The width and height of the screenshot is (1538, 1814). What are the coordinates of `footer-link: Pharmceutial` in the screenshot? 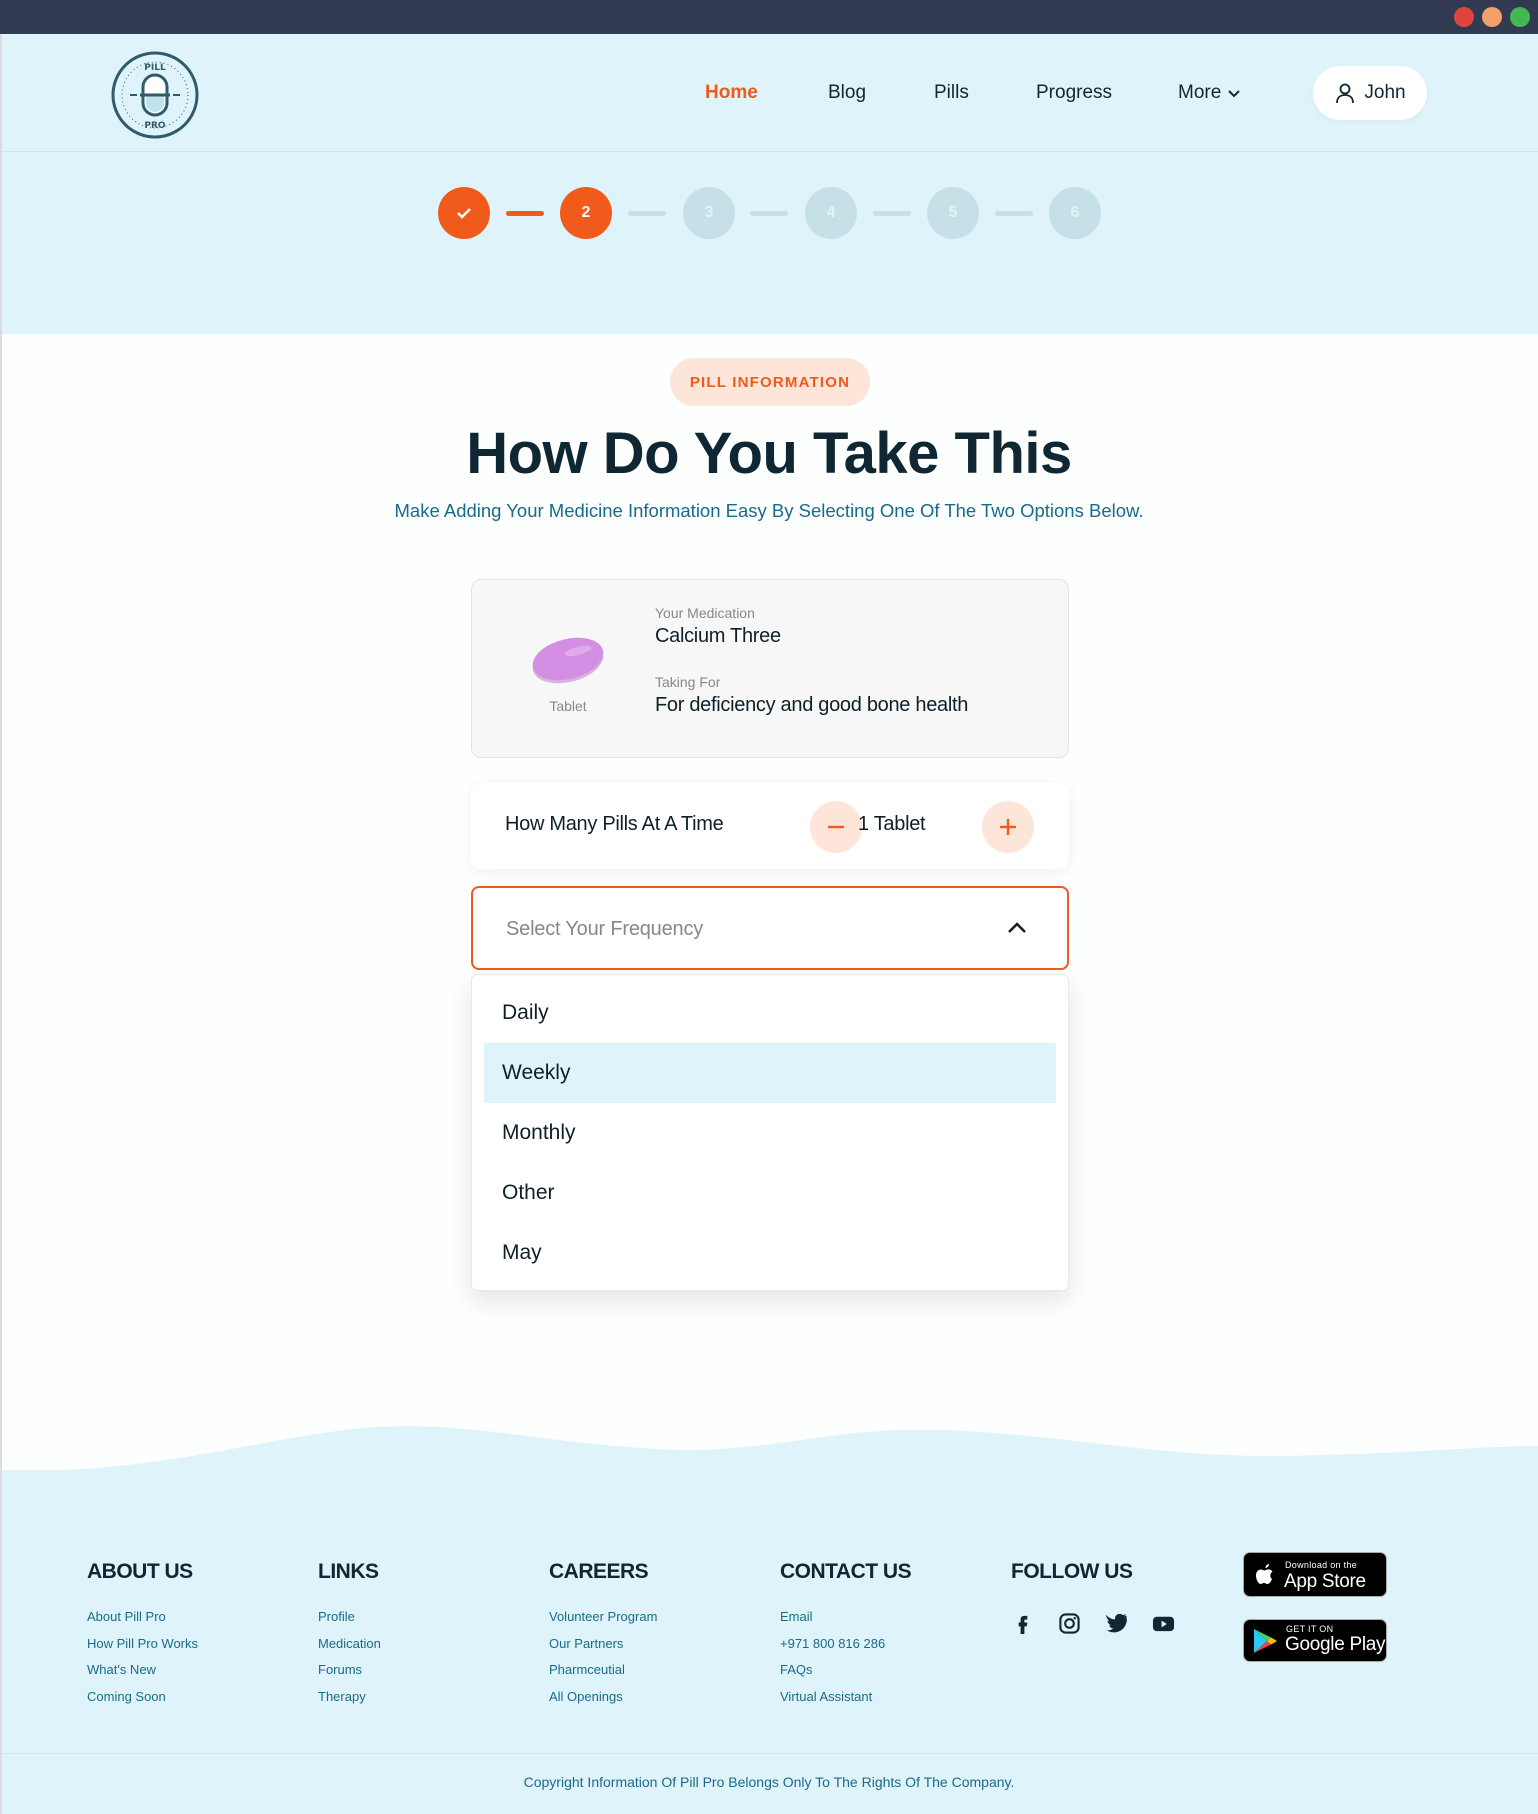 It's located at (603, 1670).